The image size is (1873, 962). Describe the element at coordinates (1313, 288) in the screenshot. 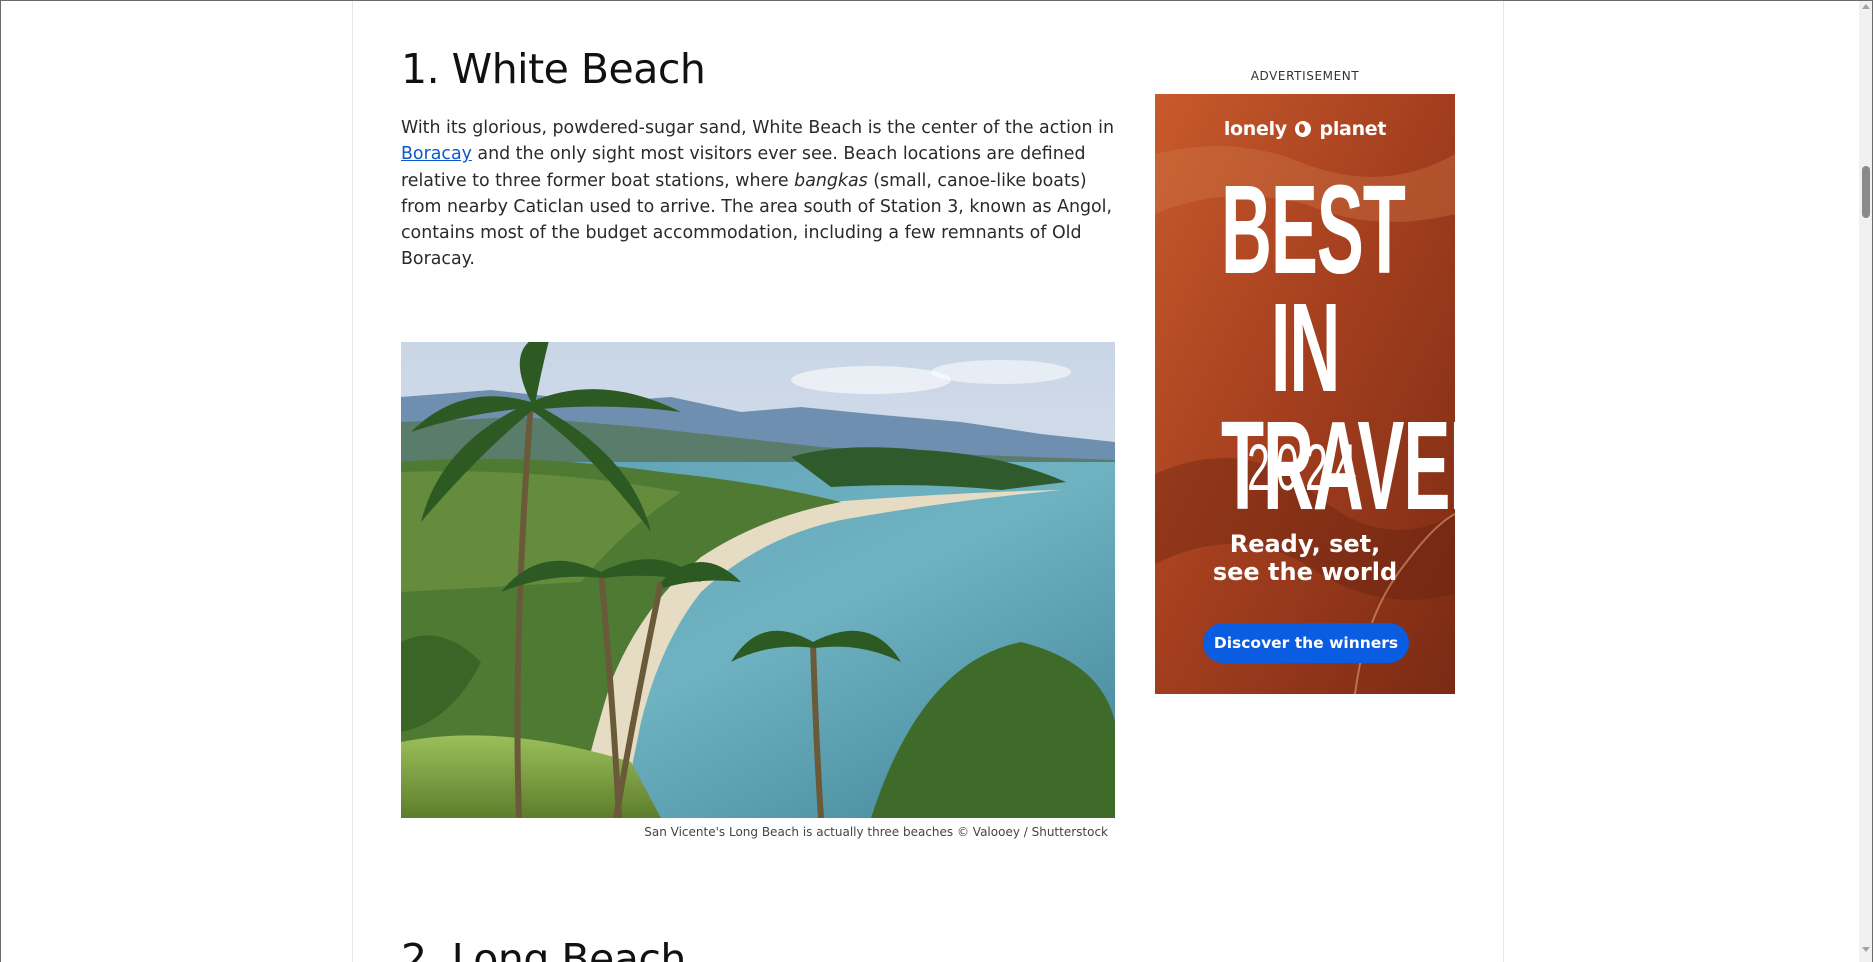

I see `ad-headline-line1: BEST IN` at that location.